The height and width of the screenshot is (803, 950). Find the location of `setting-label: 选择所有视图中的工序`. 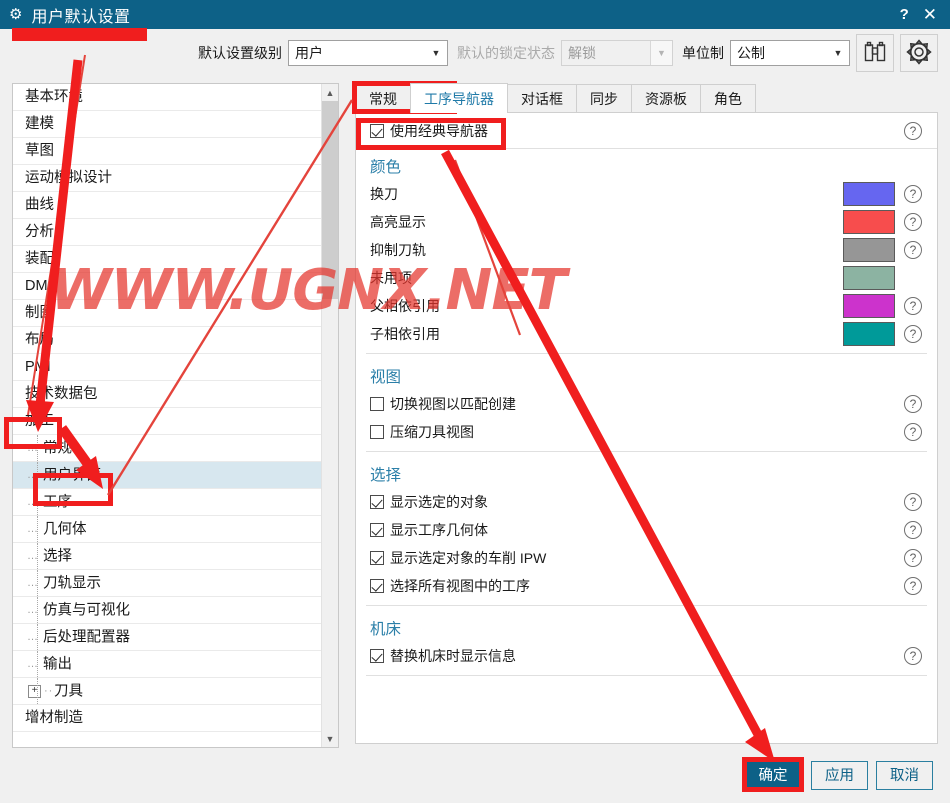

setting-label: 选择所有视图中的工序 is located at coordinates (460, 586).